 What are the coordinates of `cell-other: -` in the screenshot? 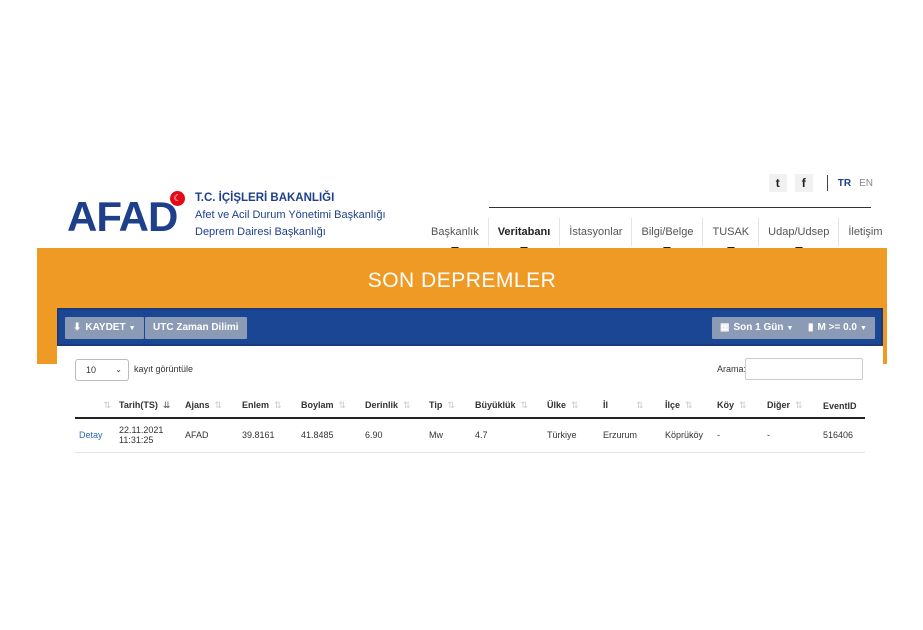 It's located at (791, 435).